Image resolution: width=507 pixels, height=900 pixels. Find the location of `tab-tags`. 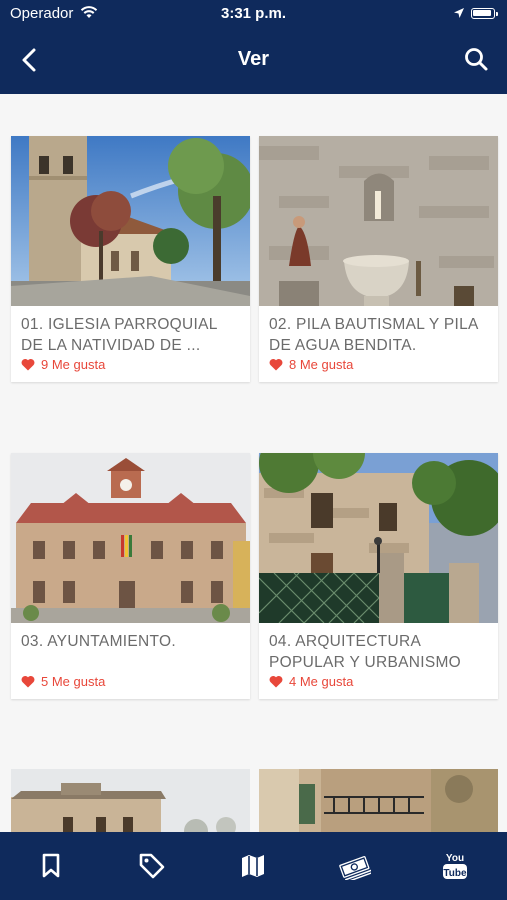

tab-tags is located at coordinates (151, 866).